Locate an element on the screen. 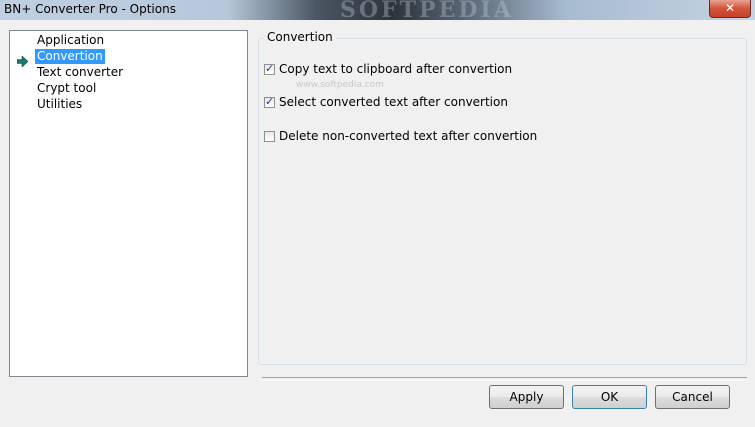  tree-item-utilities: Utilities is located at coordinates (59, 104).